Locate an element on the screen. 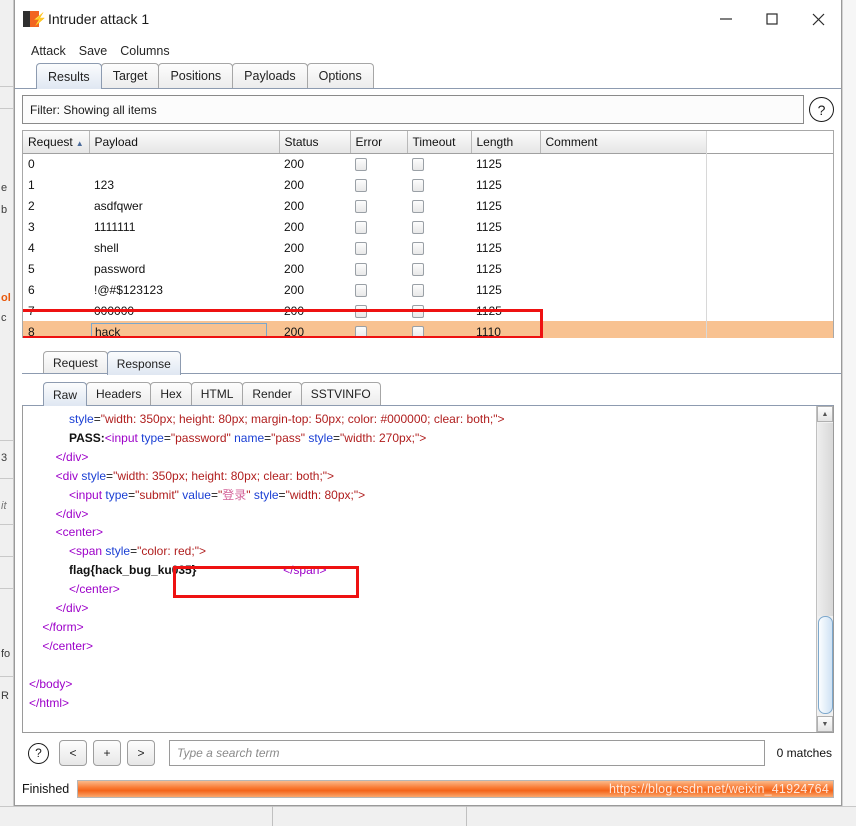 The image size is (856, 826). search-add-button: + is located at coordinates (107, 753).